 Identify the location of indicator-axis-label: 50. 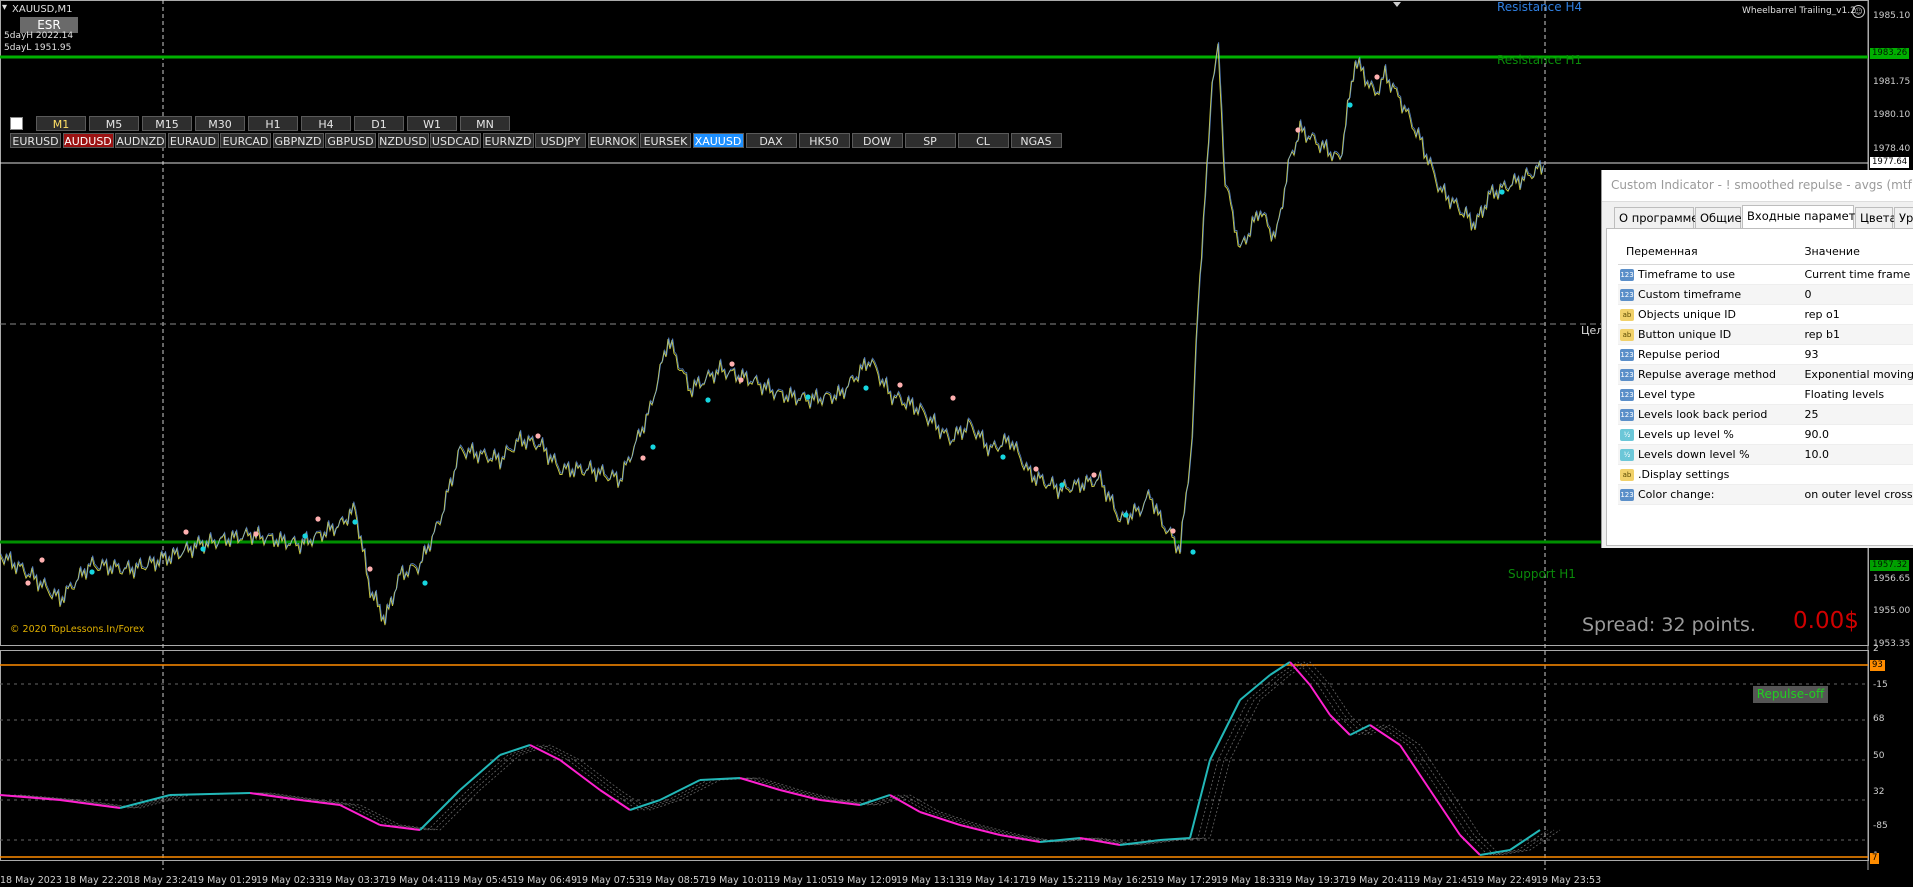
(1879, 755).